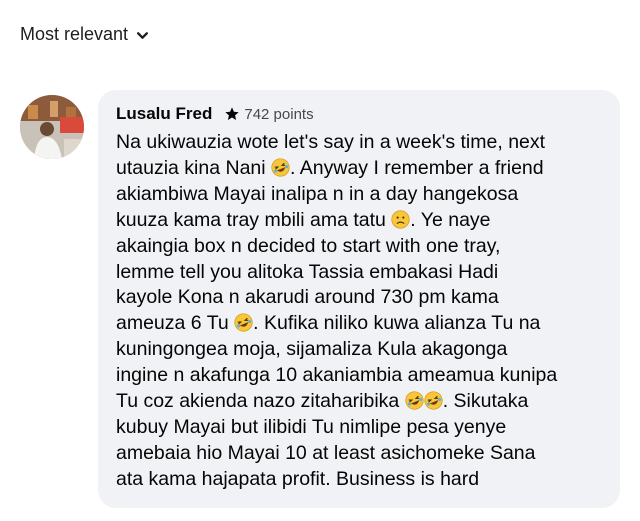 Image resolution: width=640 pixels, height=521 pixels. Describe the element at coordinates (260, 401) in the screenshot. I see `comment-text-segment: Tu coz akienda nazo zitaharibika` at that location.